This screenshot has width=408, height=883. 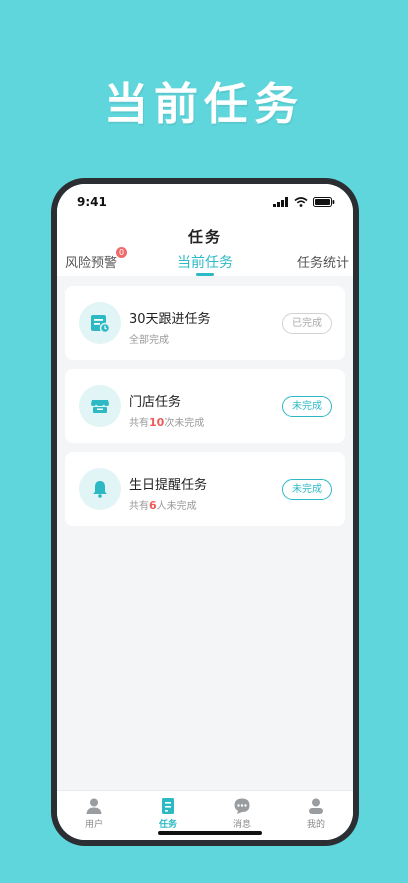 I want to click on battery-icon, so click(x=324, y=202).